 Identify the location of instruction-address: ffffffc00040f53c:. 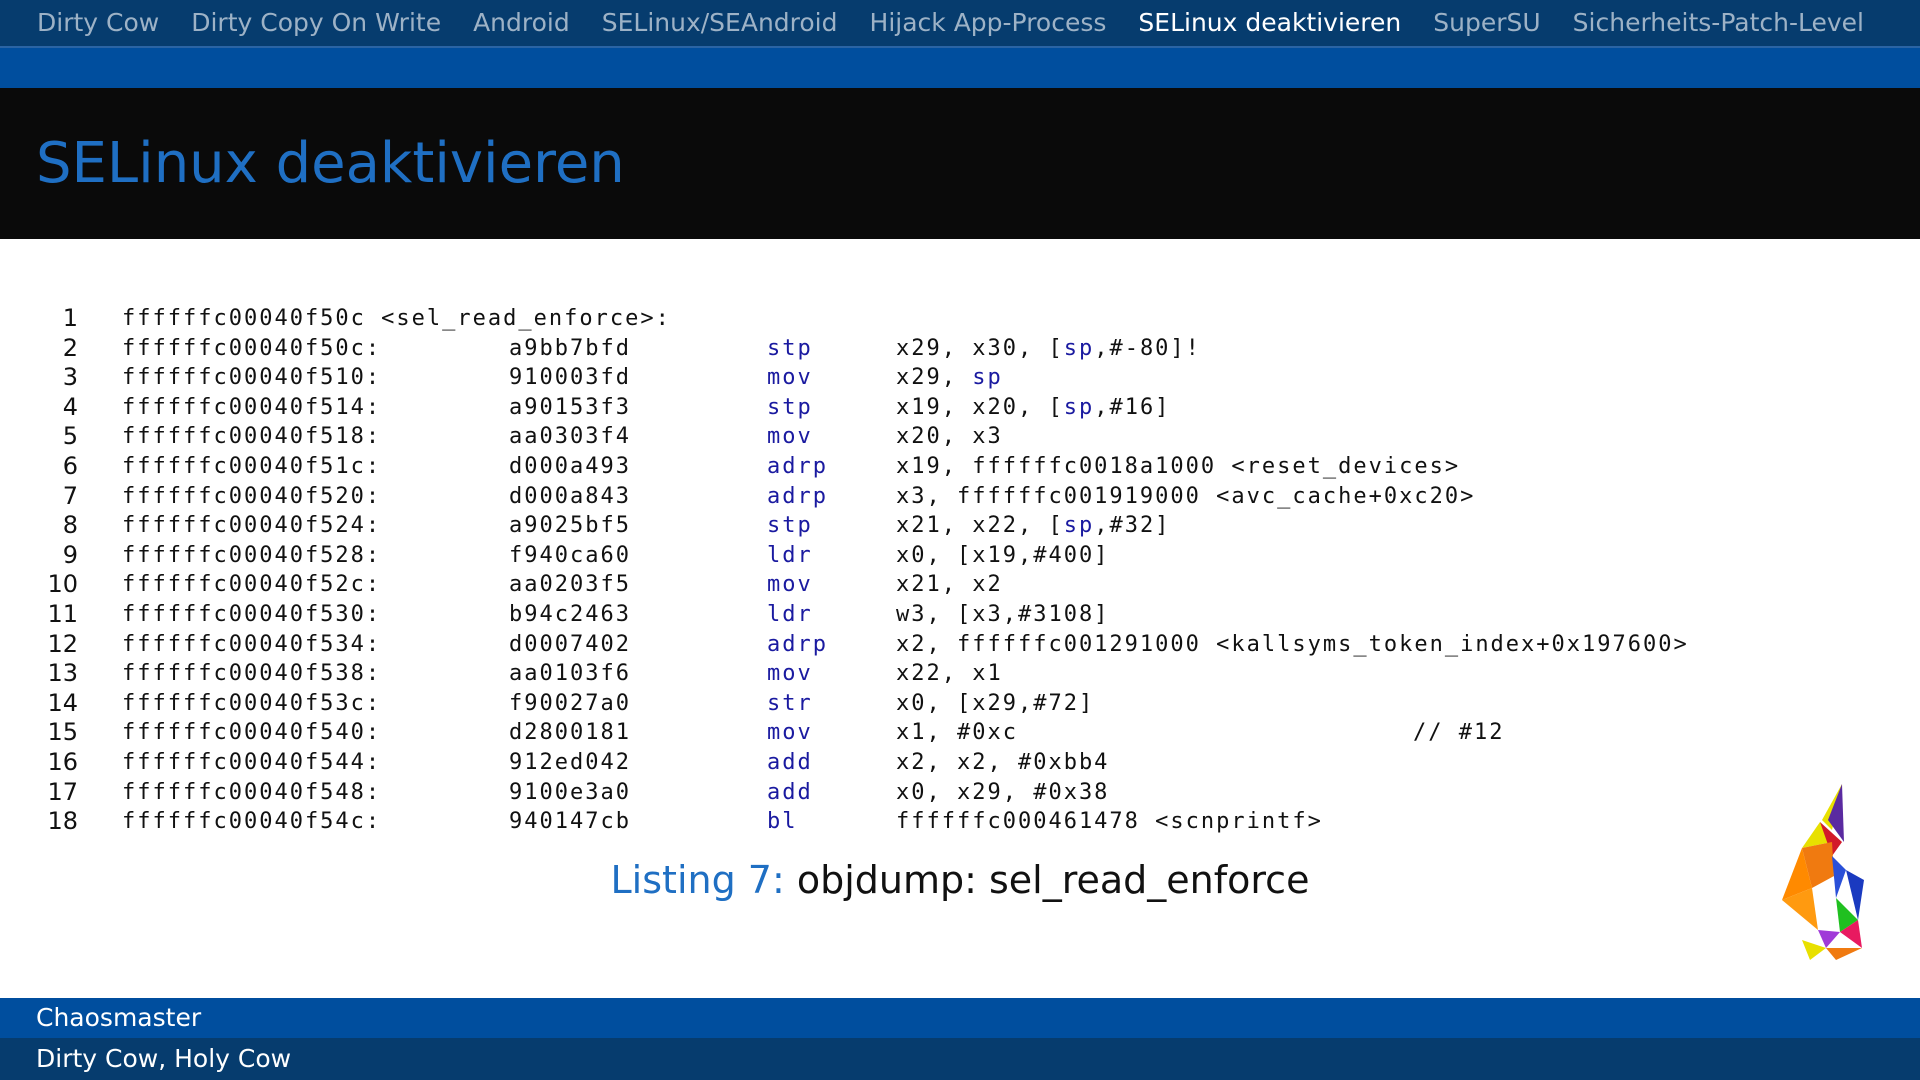
(252, 703).